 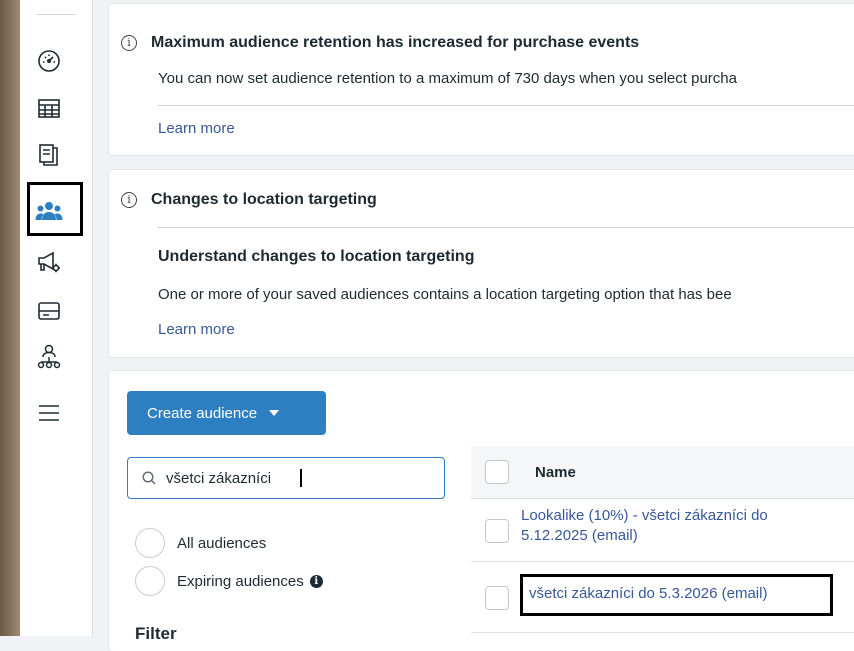 I want to click on create-audience-label: Create audience, so click(x=202, y=413).